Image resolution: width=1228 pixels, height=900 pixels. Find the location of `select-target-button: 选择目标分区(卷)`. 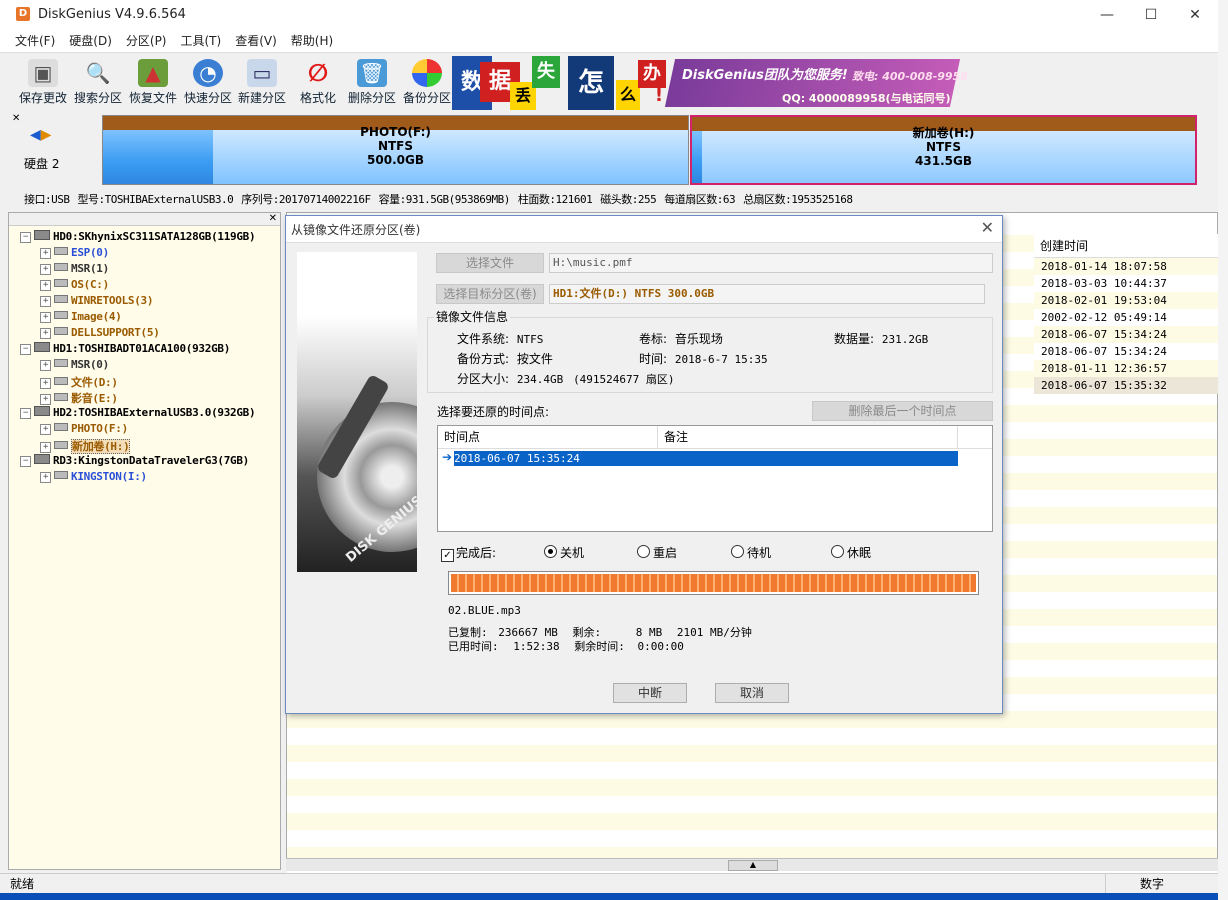

select-target-button: 选择目标分区(卷) is located at coordinates (490, 294).